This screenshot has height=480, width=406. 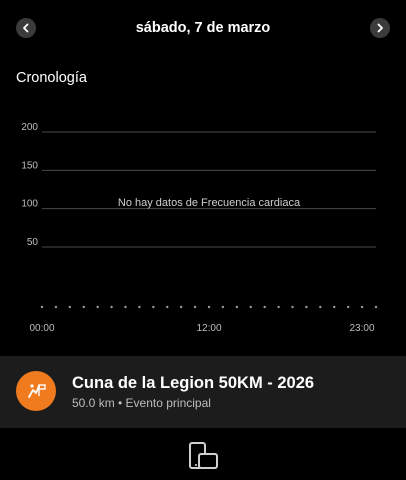 I want to click on event-subtitle: 50.0 km • Evento principal, so click(x=141, y=403).